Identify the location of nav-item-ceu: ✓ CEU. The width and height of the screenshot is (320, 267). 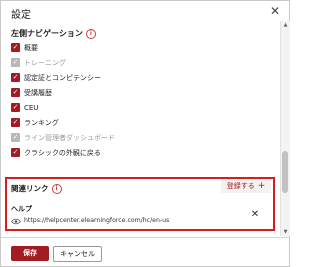
(111, 109).